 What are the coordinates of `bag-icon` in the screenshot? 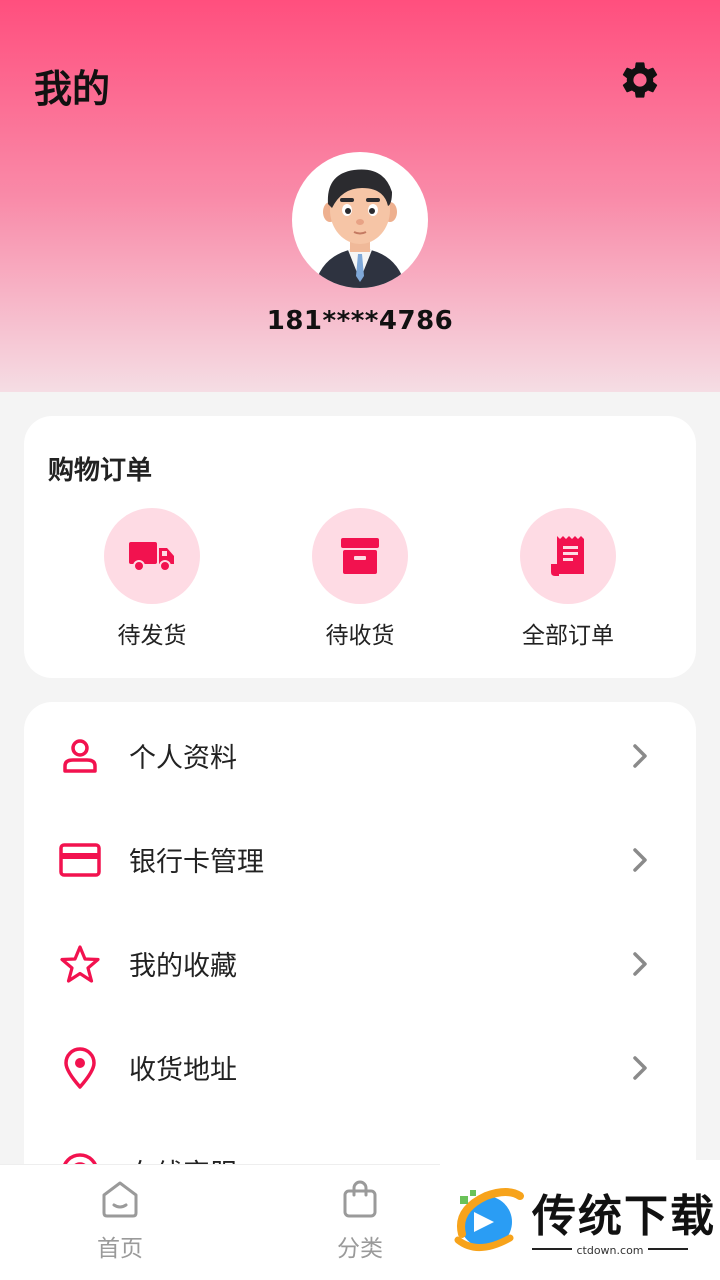 It's located at (360, 1199).